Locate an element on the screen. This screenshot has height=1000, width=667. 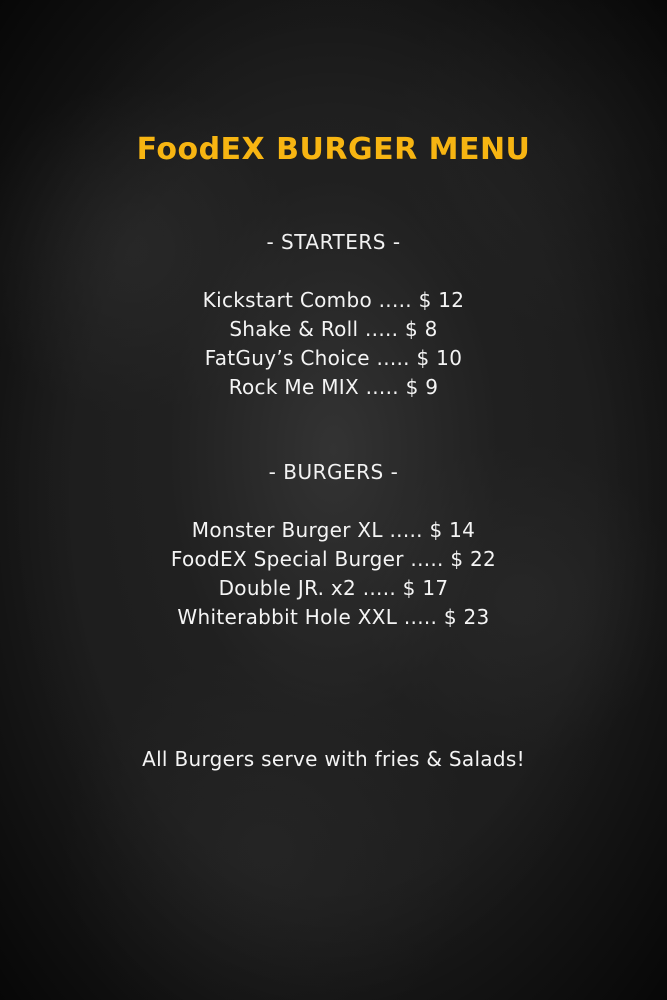
menu-item: Monster Burger XL ..... $ 14 is located at coordinates (333, 530).